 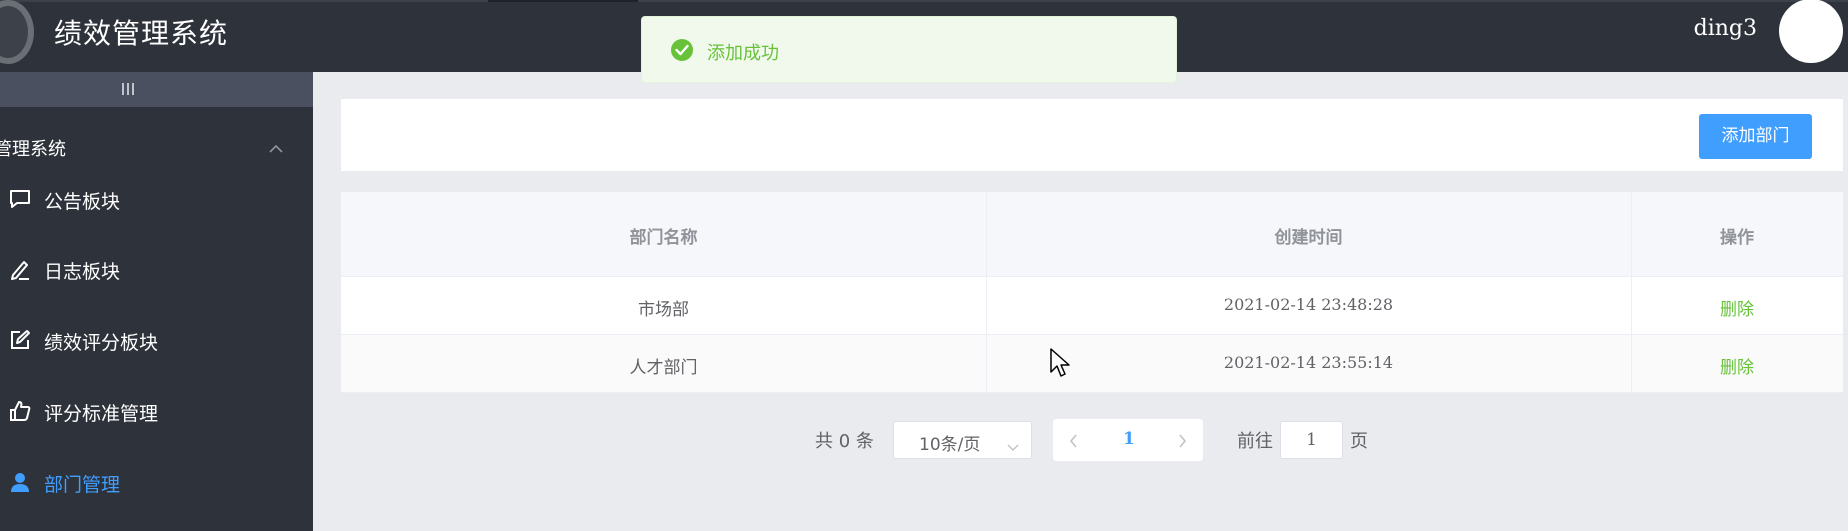 What do you see at coordinates (1060, 365) in the screenshot?
I see `mouse-cursor-icon` at bounding box center [1060, 365].